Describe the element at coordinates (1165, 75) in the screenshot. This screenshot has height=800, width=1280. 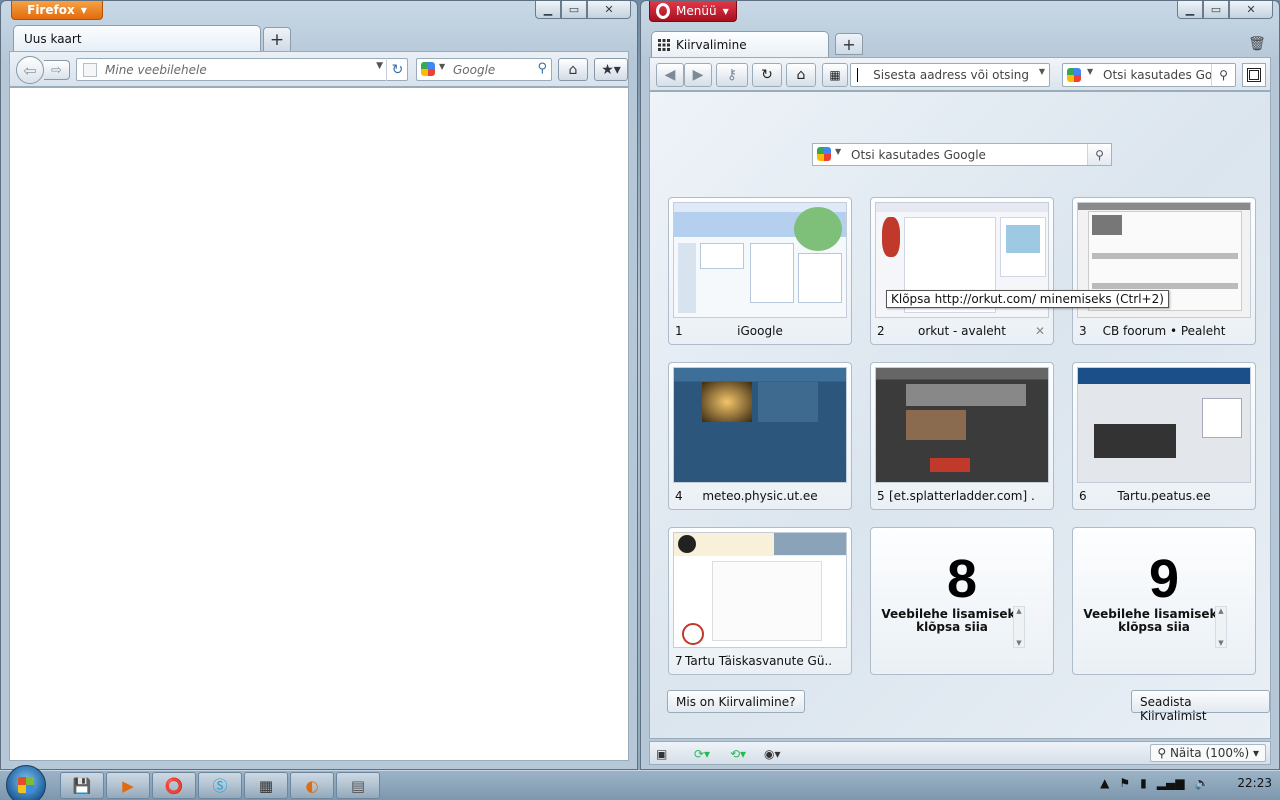
I see `toolbar-search-placeholder: Otsi kasutades Goog` at that location.